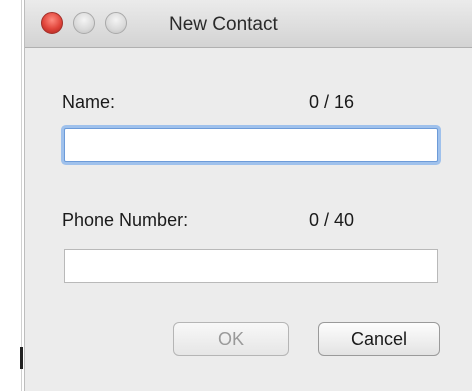  Describe the element at coordinates (84, 23) in the screenshot. I see `minimize-window-icon` at that location.